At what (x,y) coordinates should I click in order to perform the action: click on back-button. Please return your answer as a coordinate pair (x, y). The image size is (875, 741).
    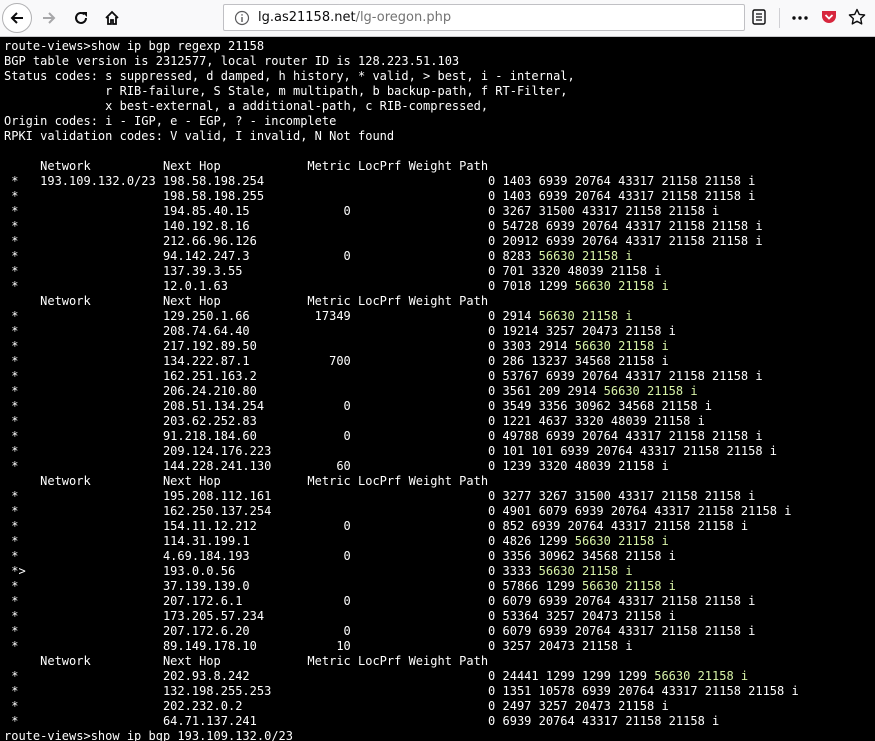
    Looking at the image, I should click on (17, 18).